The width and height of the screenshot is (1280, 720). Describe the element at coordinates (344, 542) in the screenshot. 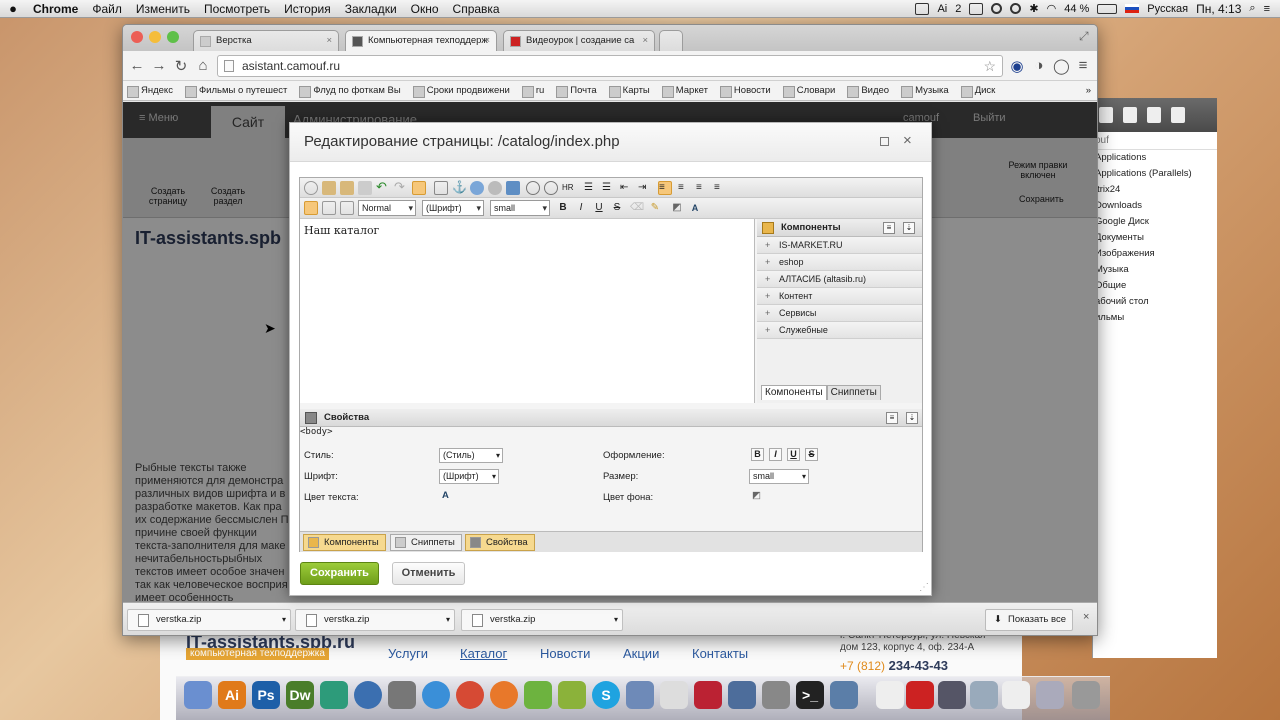

I see `bottom-tab-components: Компоненты` at that location.